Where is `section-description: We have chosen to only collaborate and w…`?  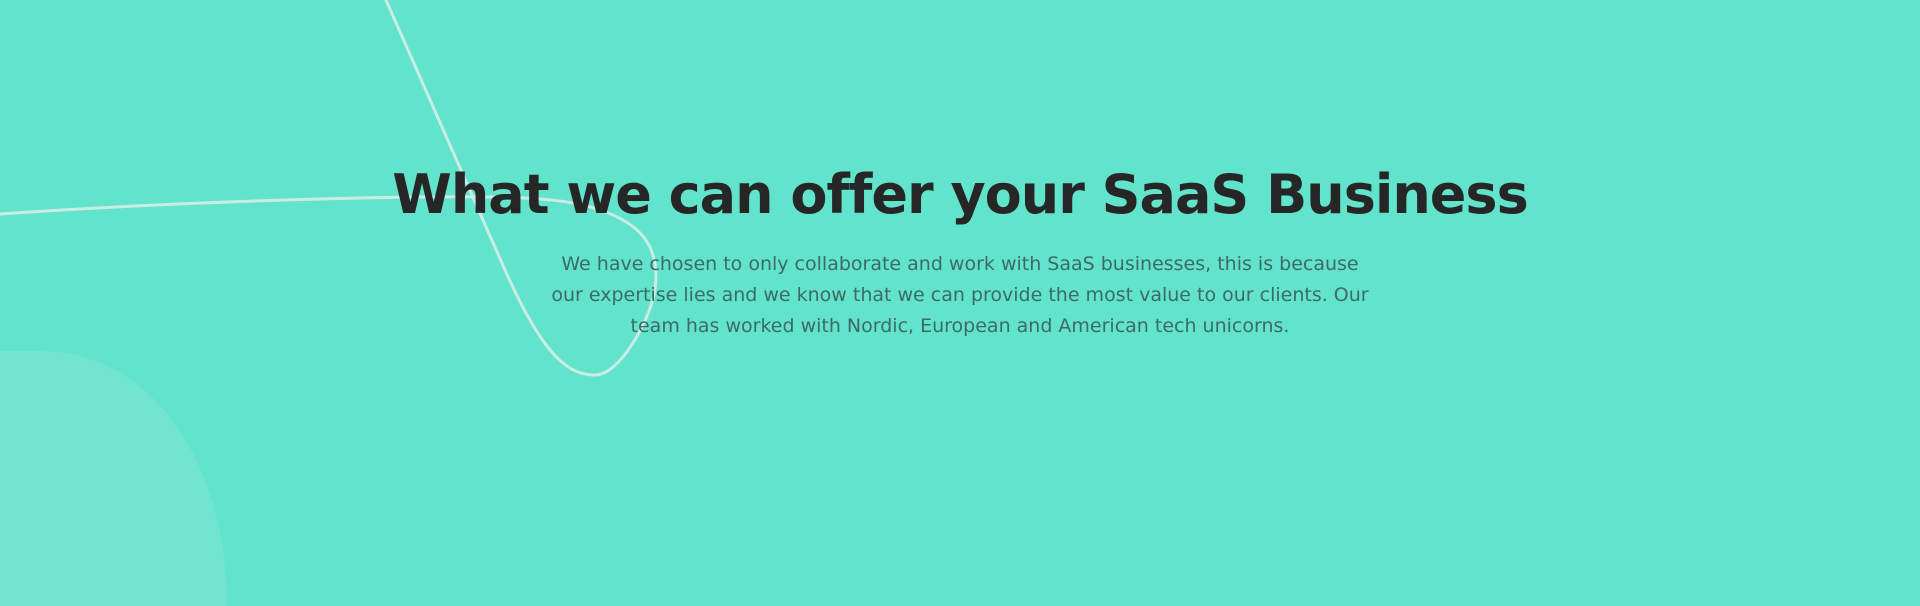
section-description: We have chosen to only collaborate and w… is located at coordinates (960, 295).